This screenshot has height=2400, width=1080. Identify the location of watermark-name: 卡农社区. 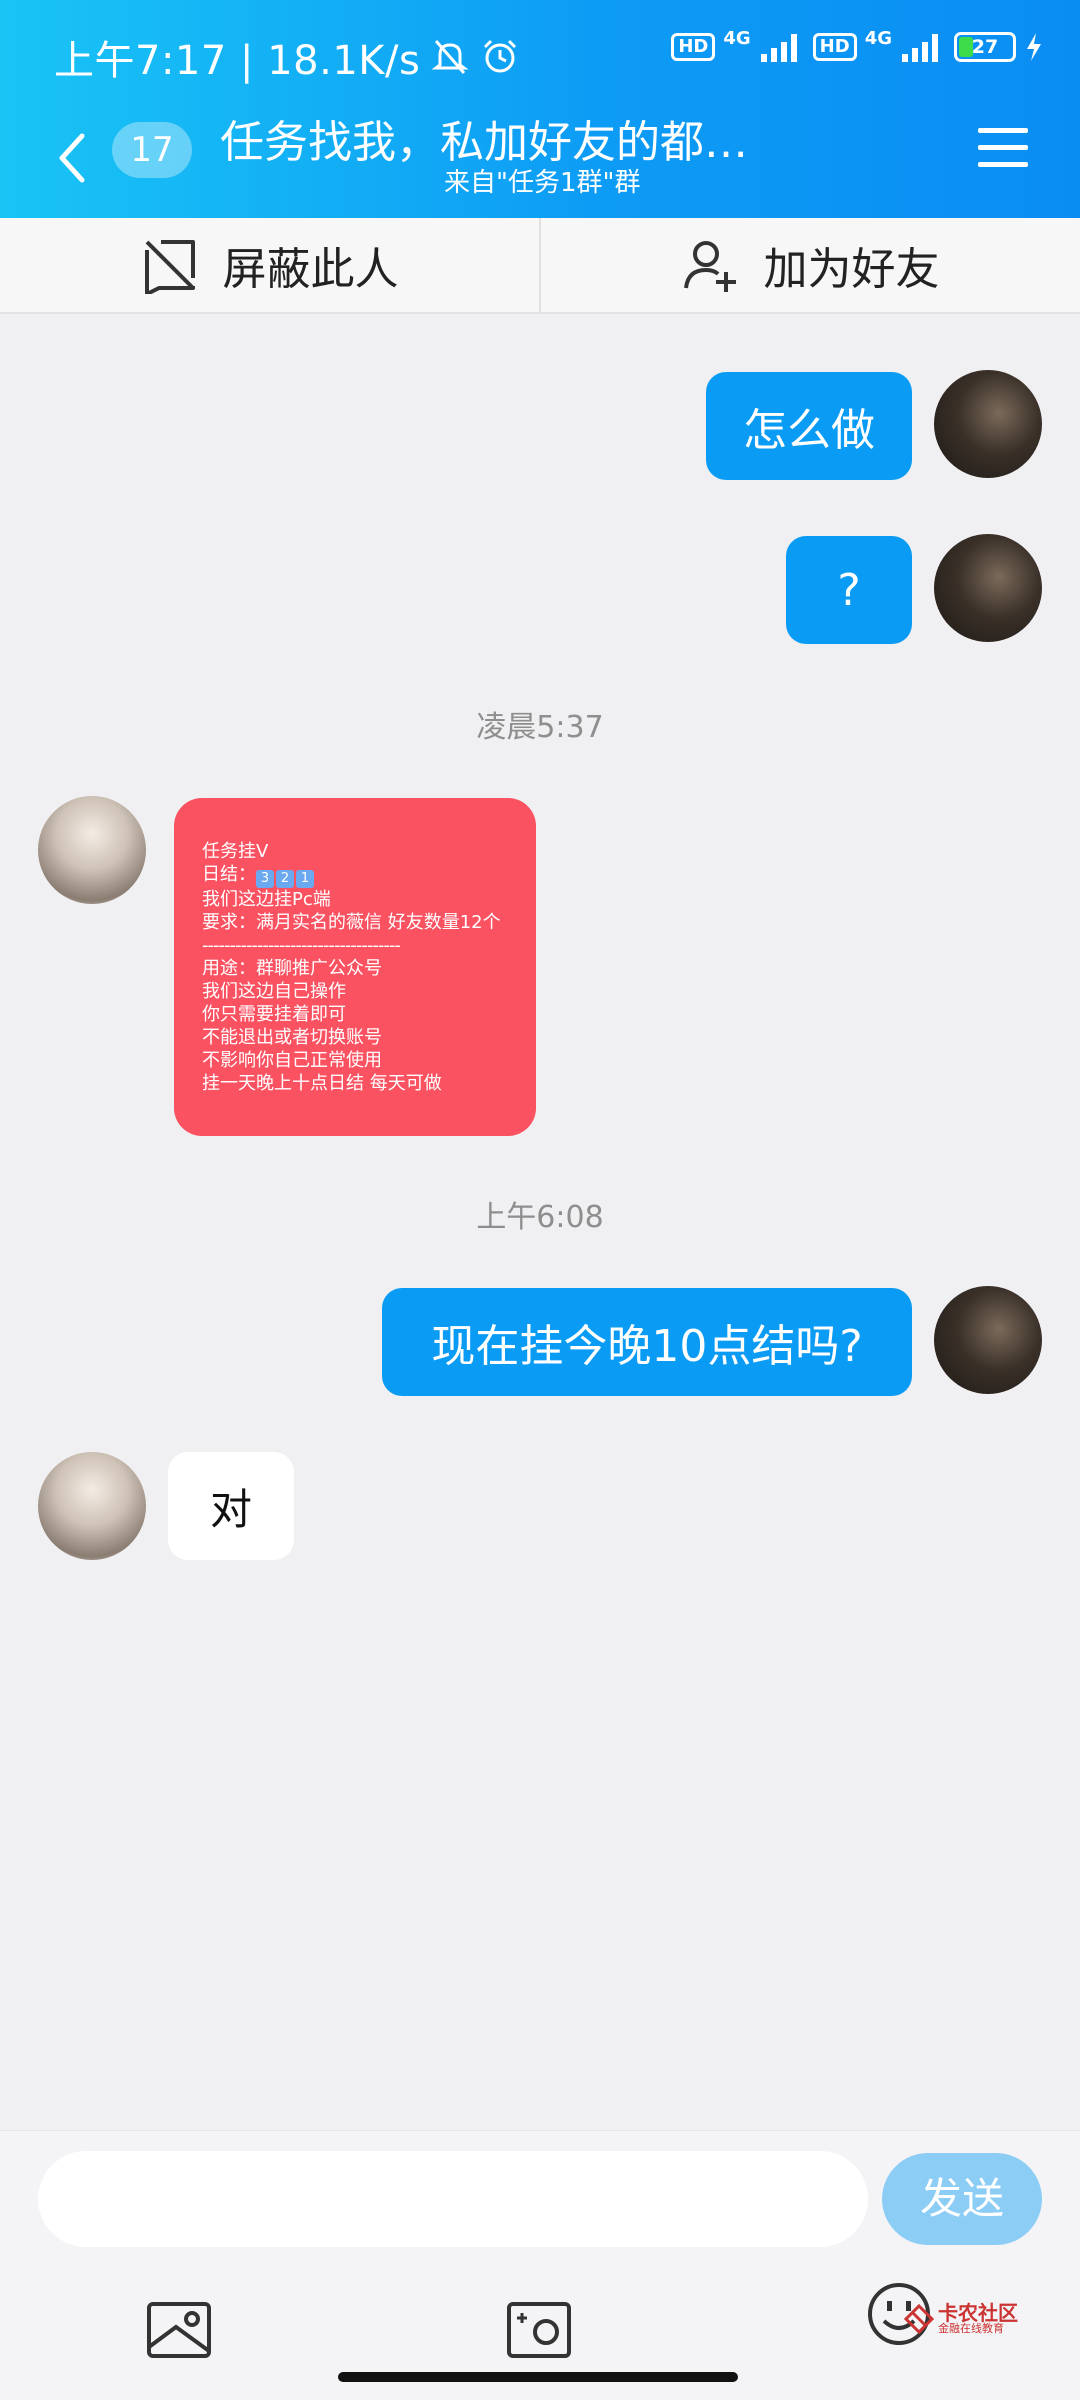
(978, 2313).